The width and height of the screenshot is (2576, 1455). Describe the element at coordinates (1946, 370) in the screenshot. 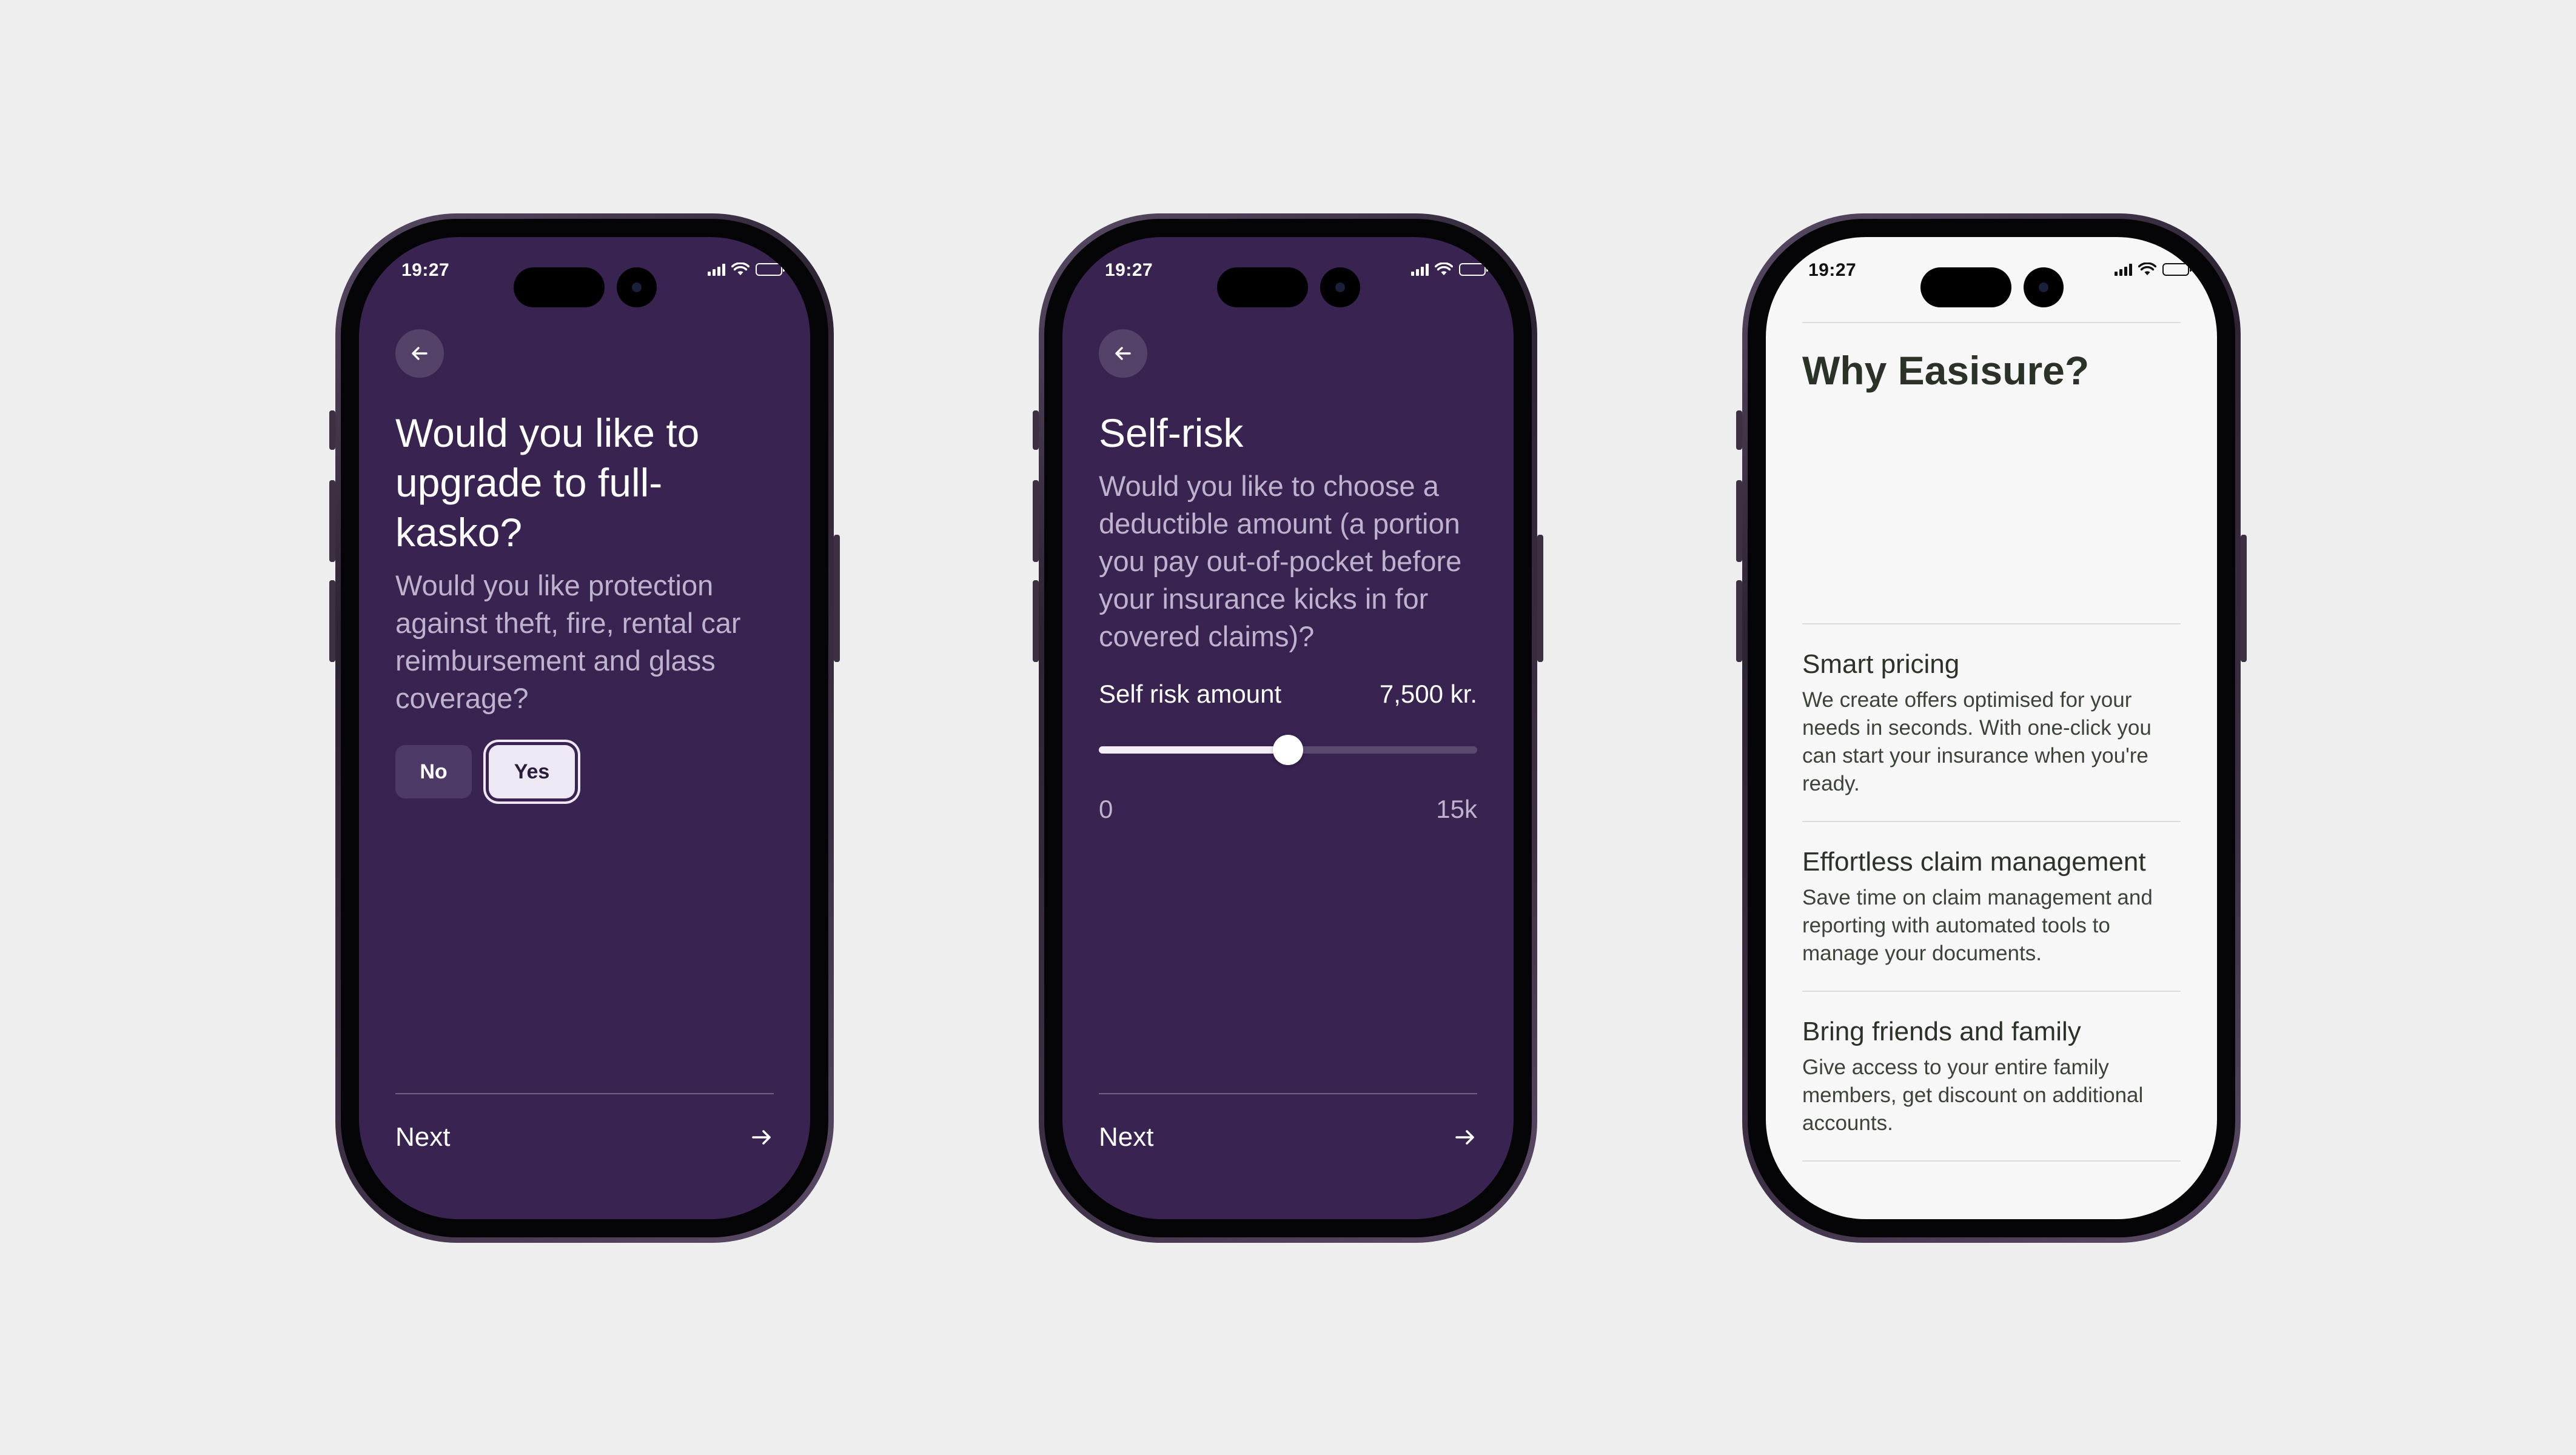

I see `page-title: Why Easisure?` at that location.